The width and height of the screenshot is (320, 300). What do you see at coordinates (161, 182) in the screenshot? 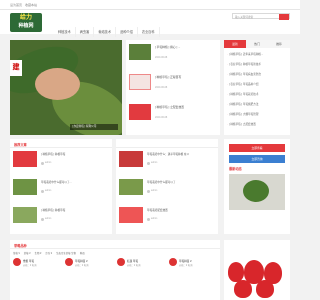
I see `article-title: 草莓栽培中什么都可以了` at bounding box center [161, 182].